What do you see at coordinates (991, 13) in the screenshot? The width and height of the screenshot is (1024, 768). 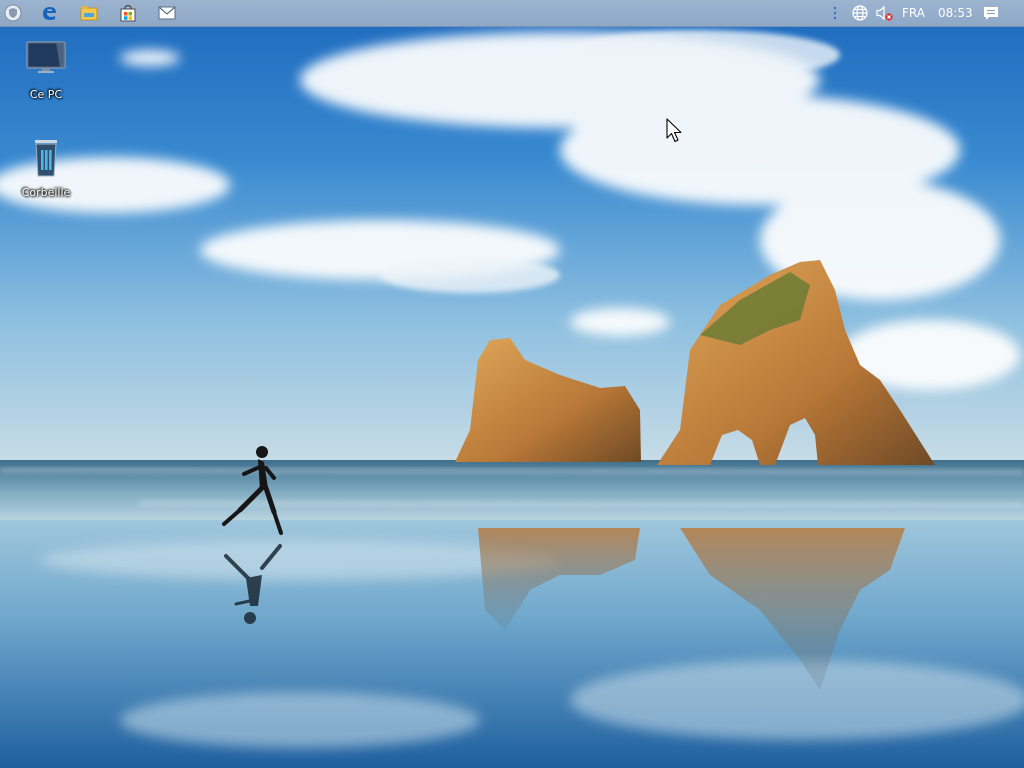 I see `action-center-icon` at bounding box center [991, 13].